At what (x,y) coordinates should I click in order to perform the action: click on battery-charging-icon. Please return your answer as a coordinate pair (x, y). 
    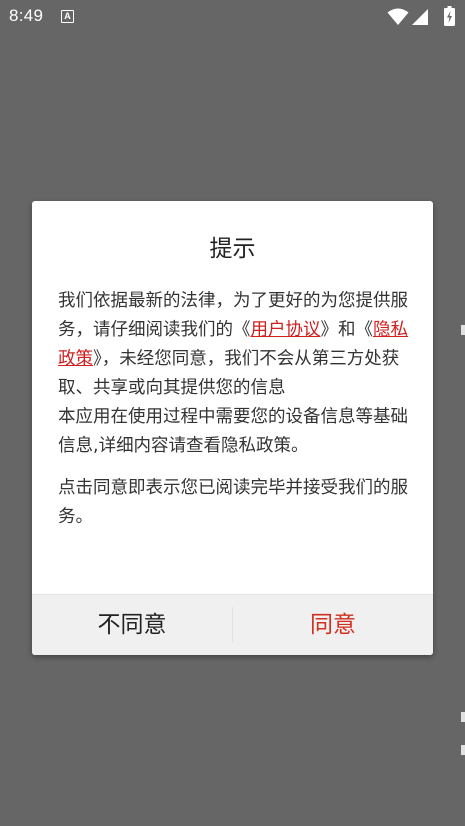
    Looking at the image, I should click on (449, 16).